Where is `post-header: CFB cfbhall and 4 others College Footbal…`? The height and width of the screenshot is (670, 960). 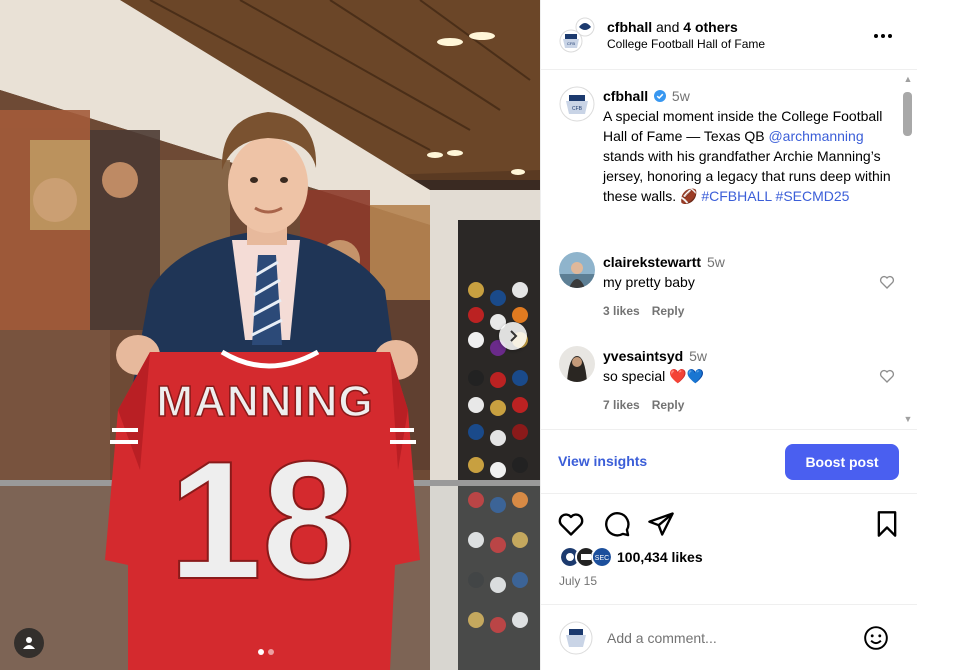 post-header: CFB cfbhall and 4 others College Footbal… is located at coordinates (729, 35).